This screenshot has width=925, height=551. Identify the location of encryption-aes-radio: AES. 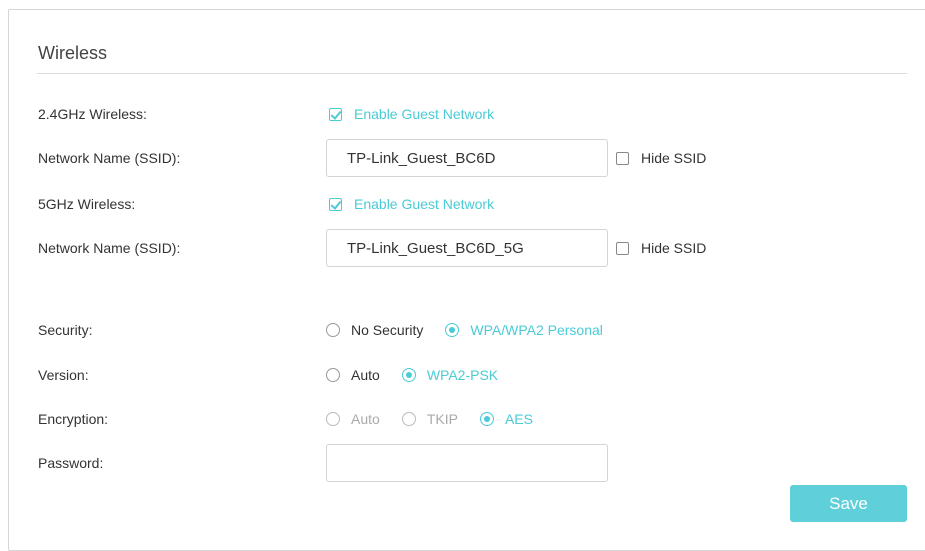
(506, 419).